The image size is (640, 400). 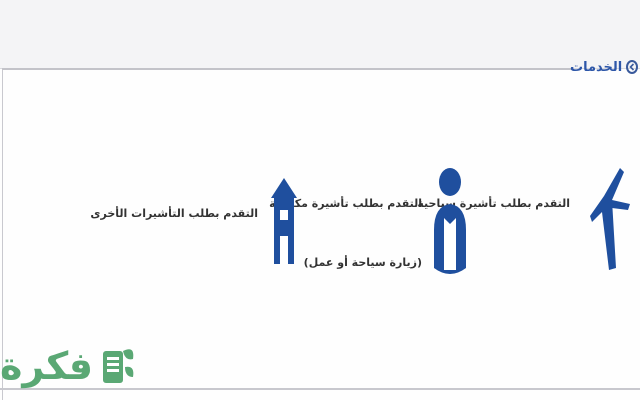 I want to click on book-leaf-icon, so click(x=117, y=366).